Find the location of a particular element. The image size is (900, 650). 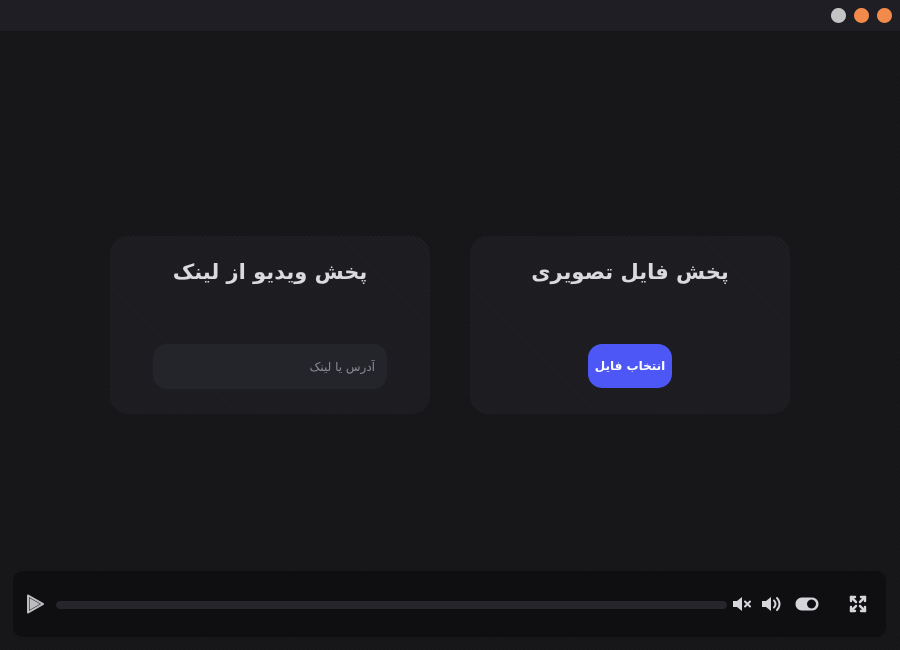

toggle-icon is located at coordinates (807, 604).